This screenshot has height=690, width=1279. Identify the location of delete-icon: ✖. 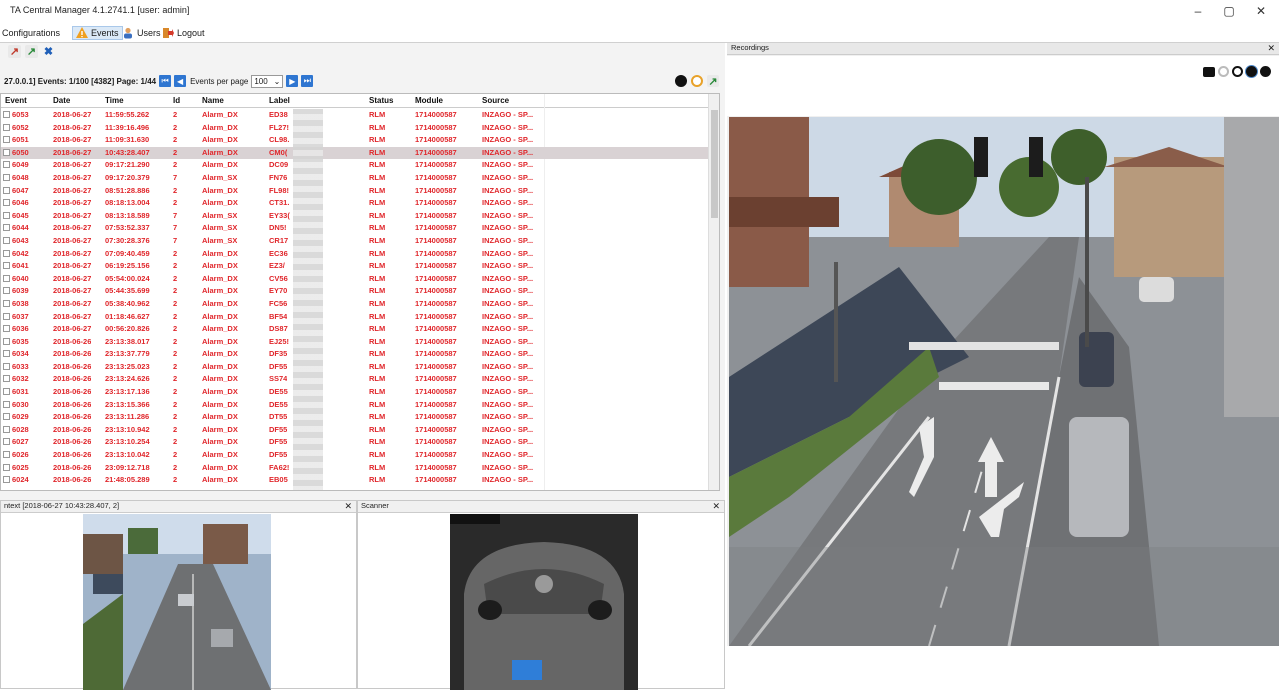
(48, 51).